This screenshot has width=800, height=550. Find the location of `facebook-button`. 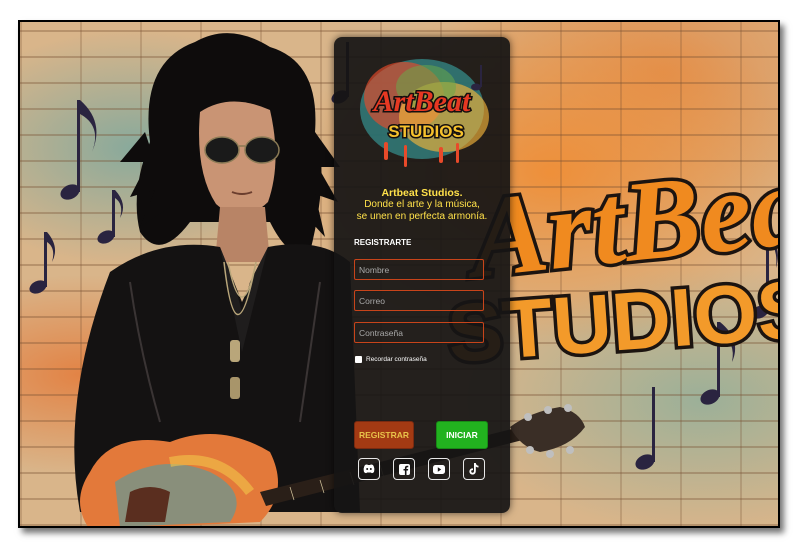

facebook-button is located at coordinates (404, 469).